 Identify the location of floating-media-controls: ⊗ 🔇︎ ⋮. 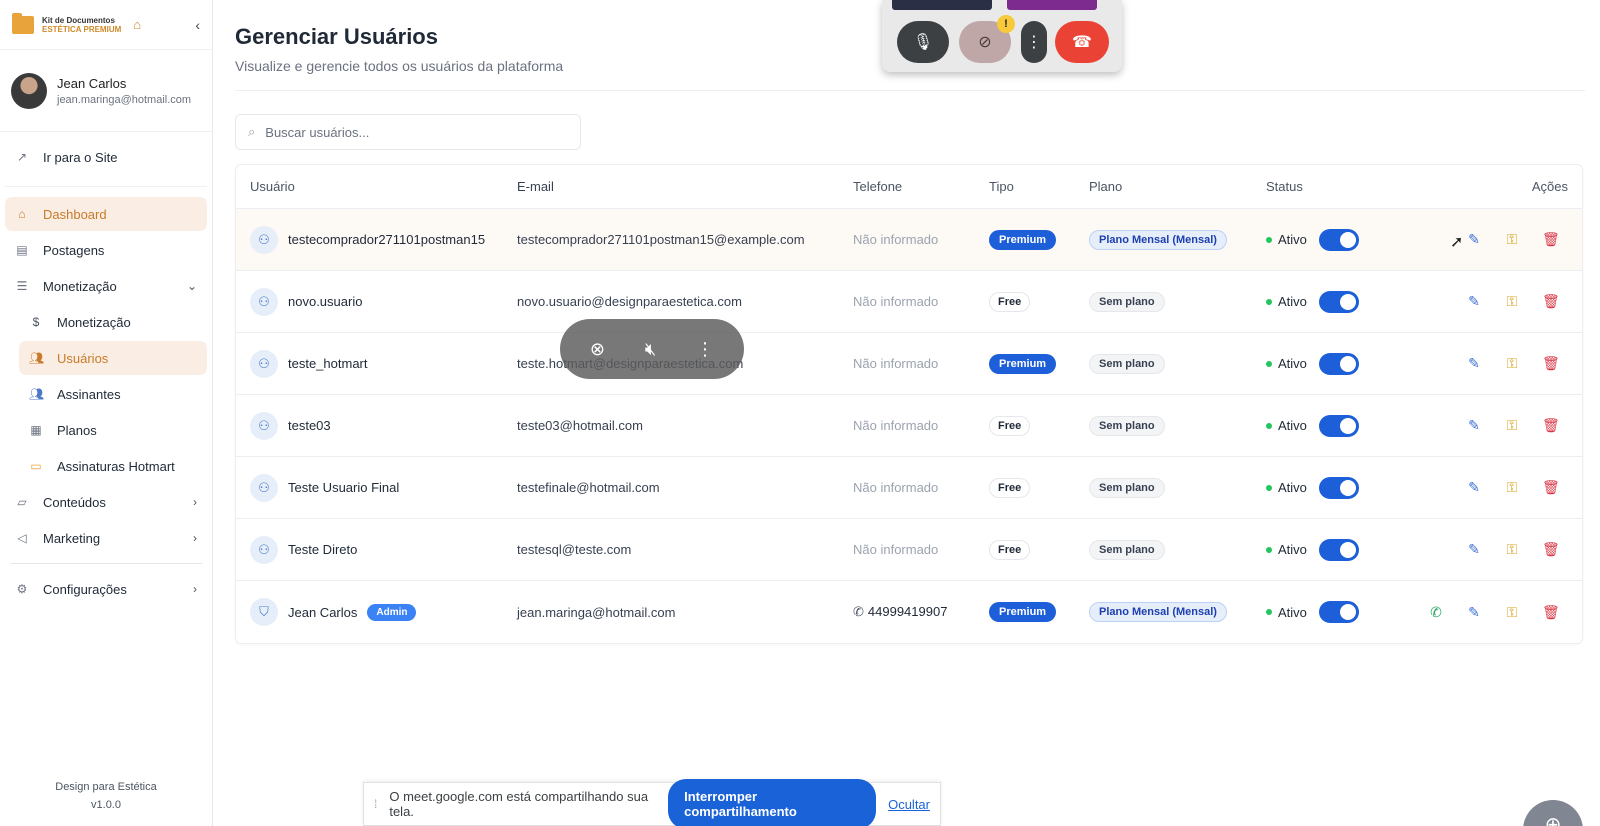
(652, 349).